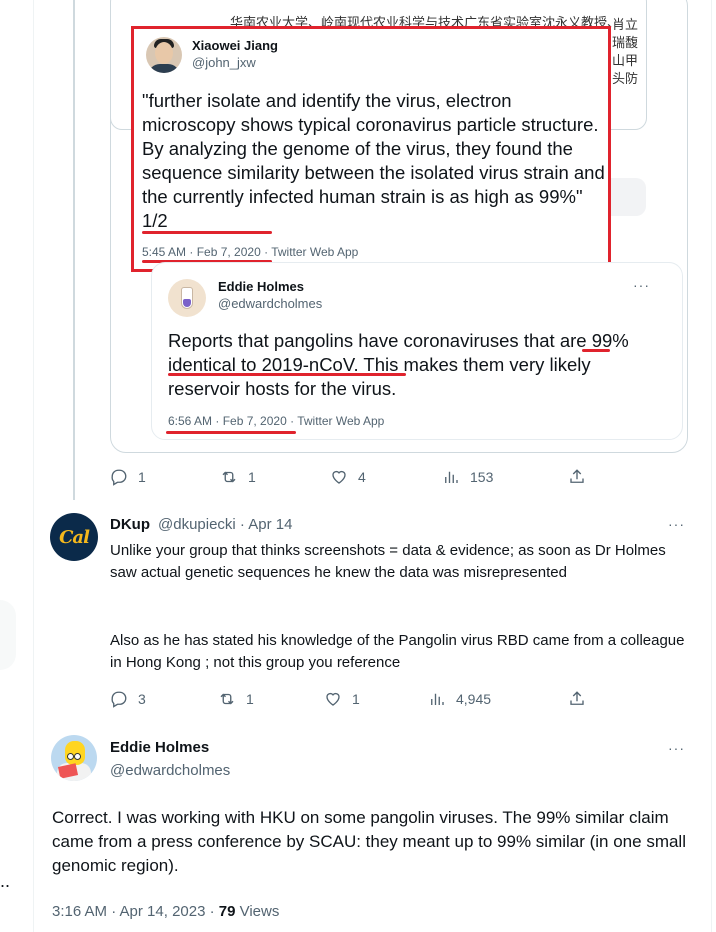  What do you see at coordinates (625, 60) in the screenshot?
I see `side-text-line: 山甲` at bounding box center [625, 60].